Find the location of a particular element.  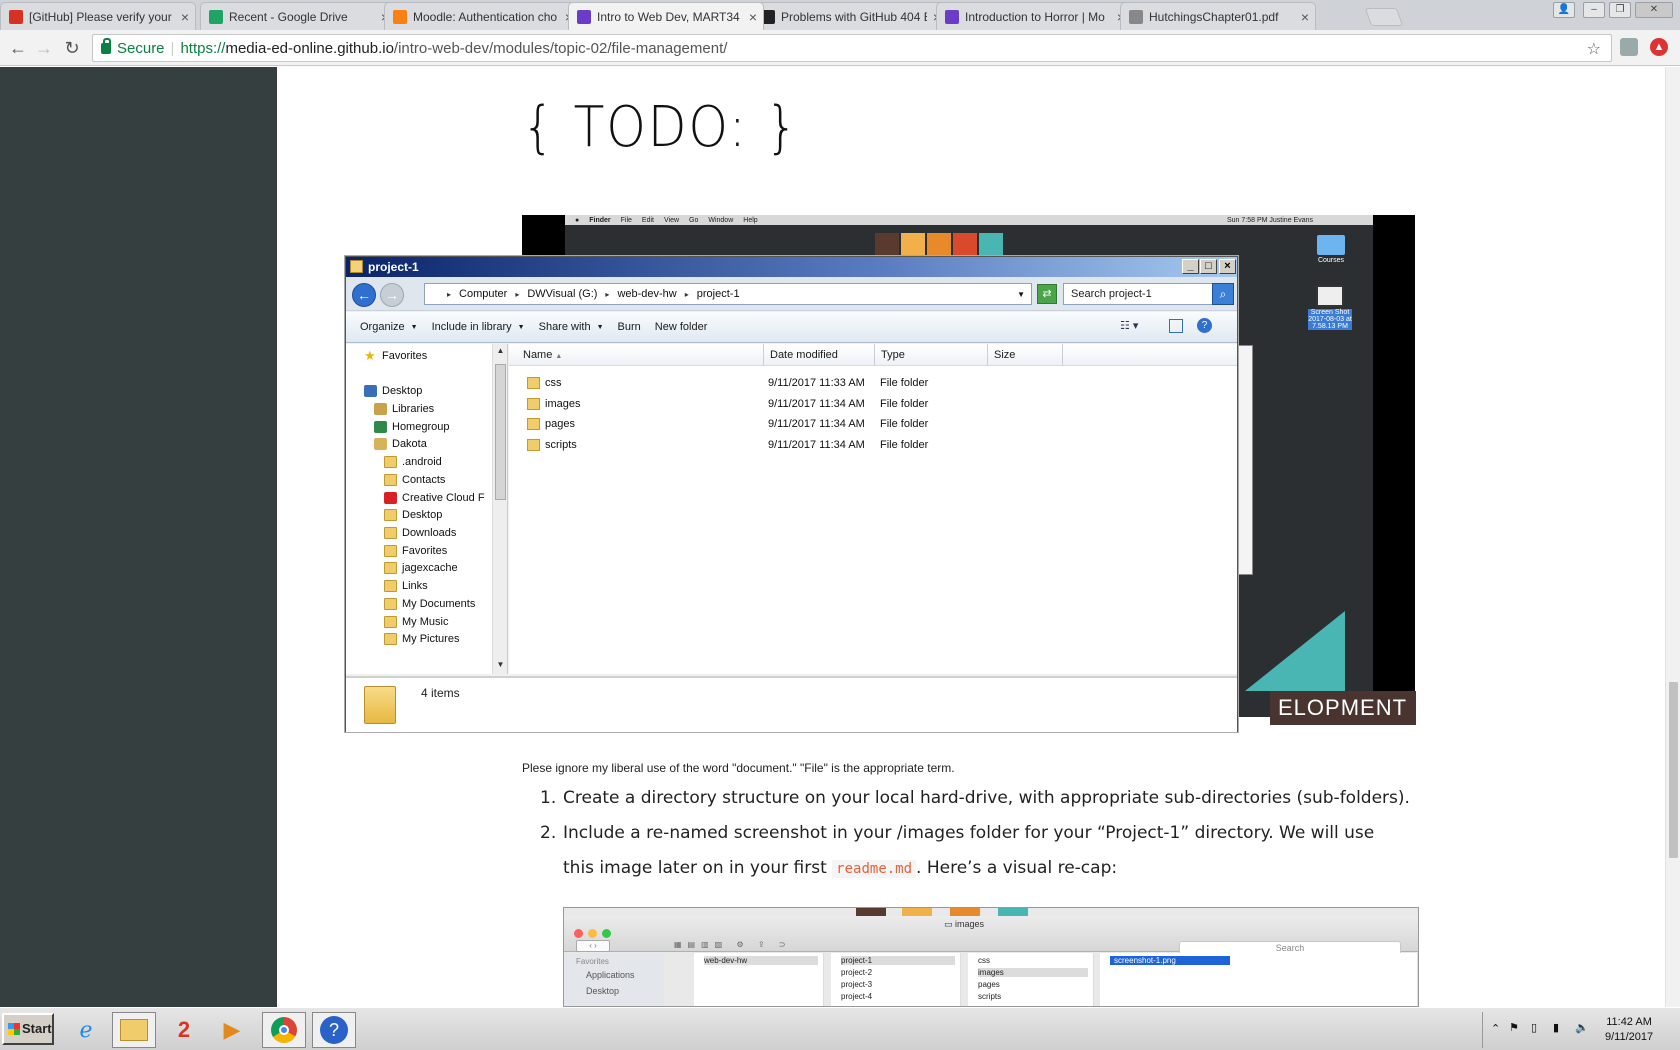

internet-explorer-icon: ℯ is located at coordinates (86, 1030).